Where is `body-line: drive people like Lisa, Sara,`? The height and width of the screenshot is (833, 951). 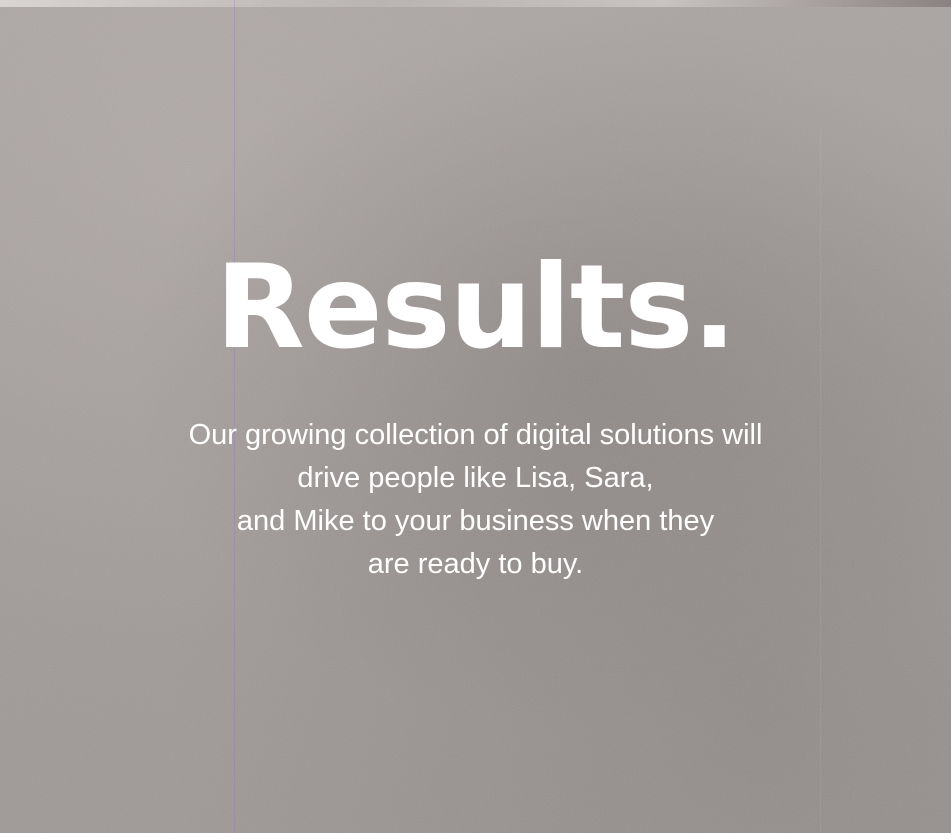
body-line: drive people like Lisa, Sara, is located at coordinates (475, 478).